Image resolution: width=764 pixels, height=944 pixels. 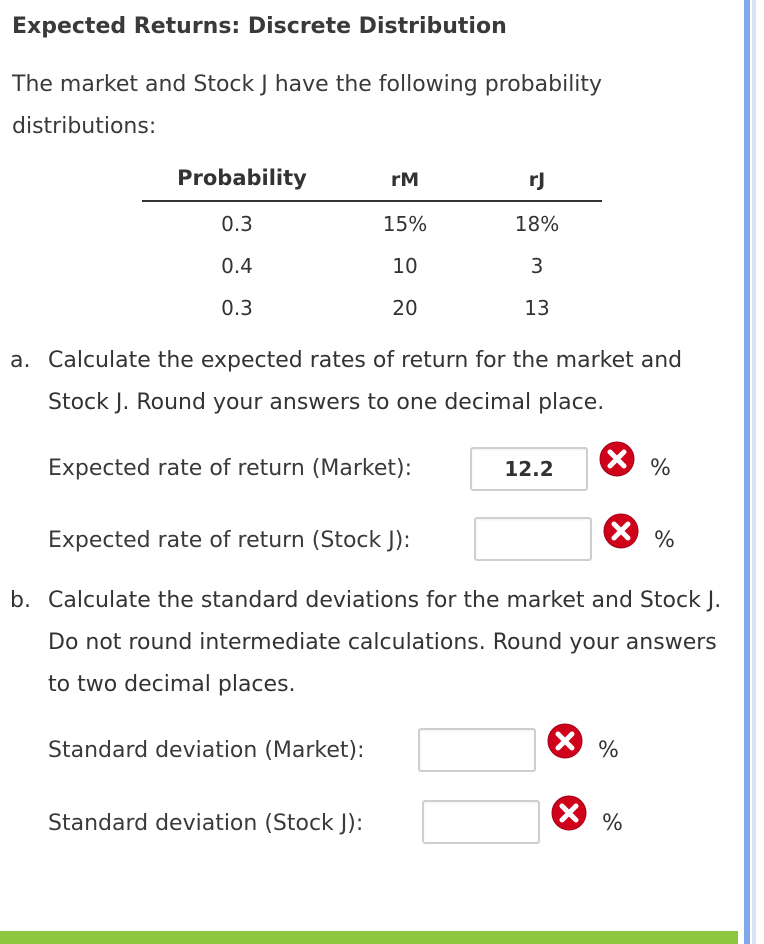 What do you see at coordinates (206, 823) in the screenshot?
I see `std-dev-stockj-label: Standard deviation (Stock J):` at bounding box center [206, 823].